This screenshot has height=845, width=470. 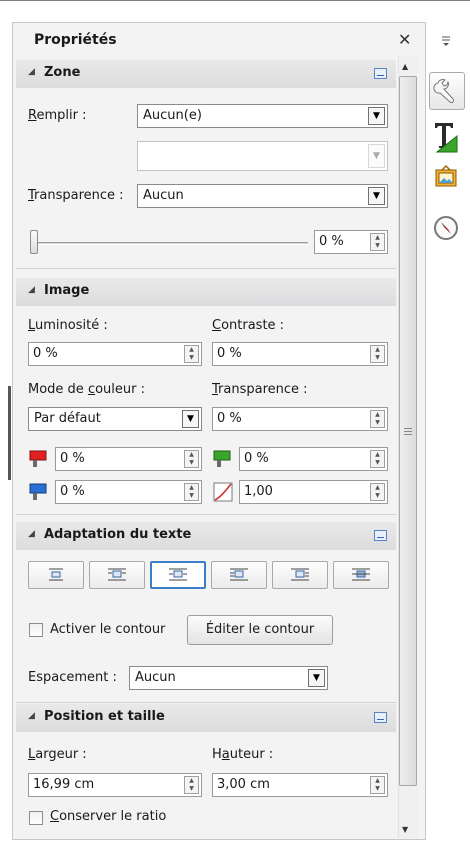 I want to click on enable-contour-label: Activer le contour, so click(x=108, y=629).